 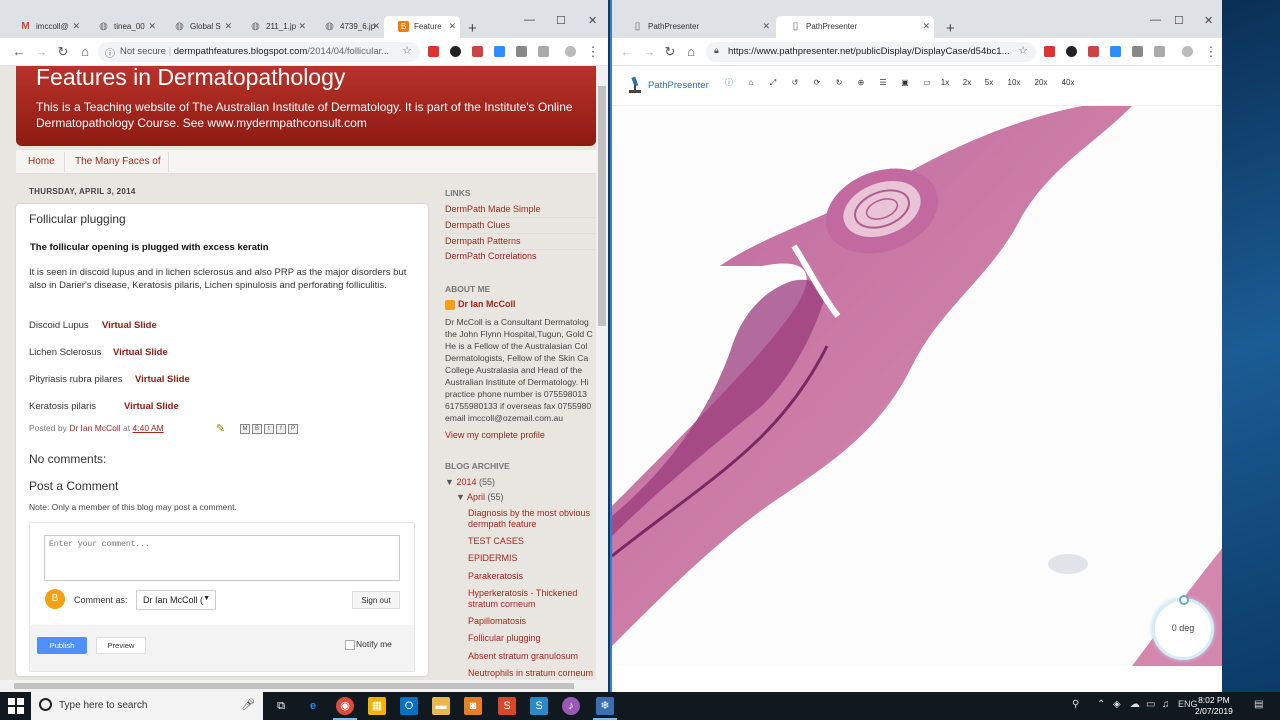 I want to click on minimize-icon: —, so click(x=1155, y=20).